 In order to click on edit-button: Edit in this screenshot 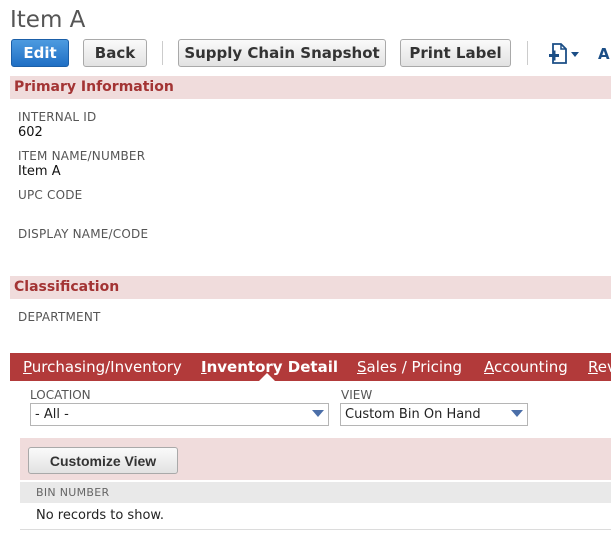, I will do `click(40, 53)`.